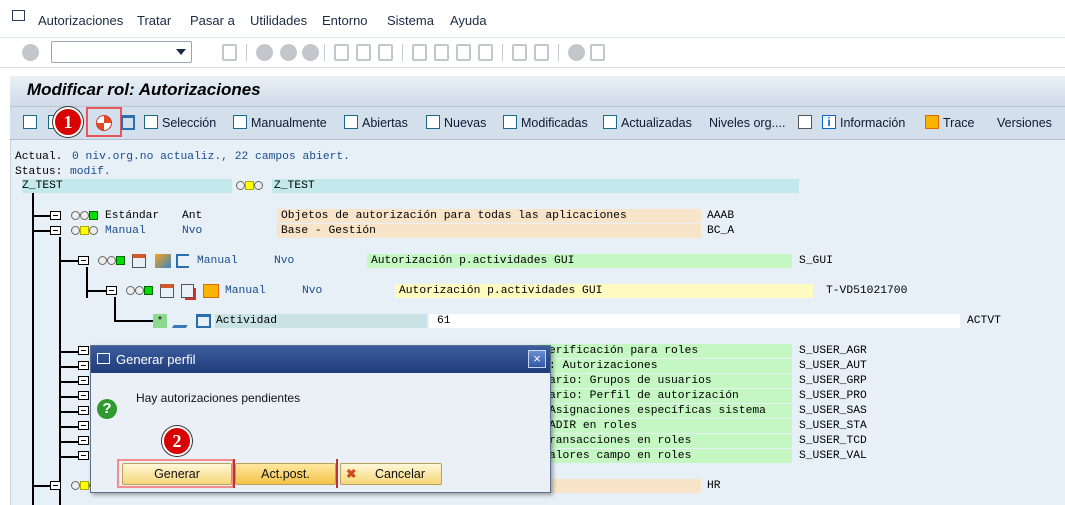 This screenshot has width=1065, height=505. Describe the element at coordinates (541, 52) in the screenshot. I see `shortcut-icon` at that location.